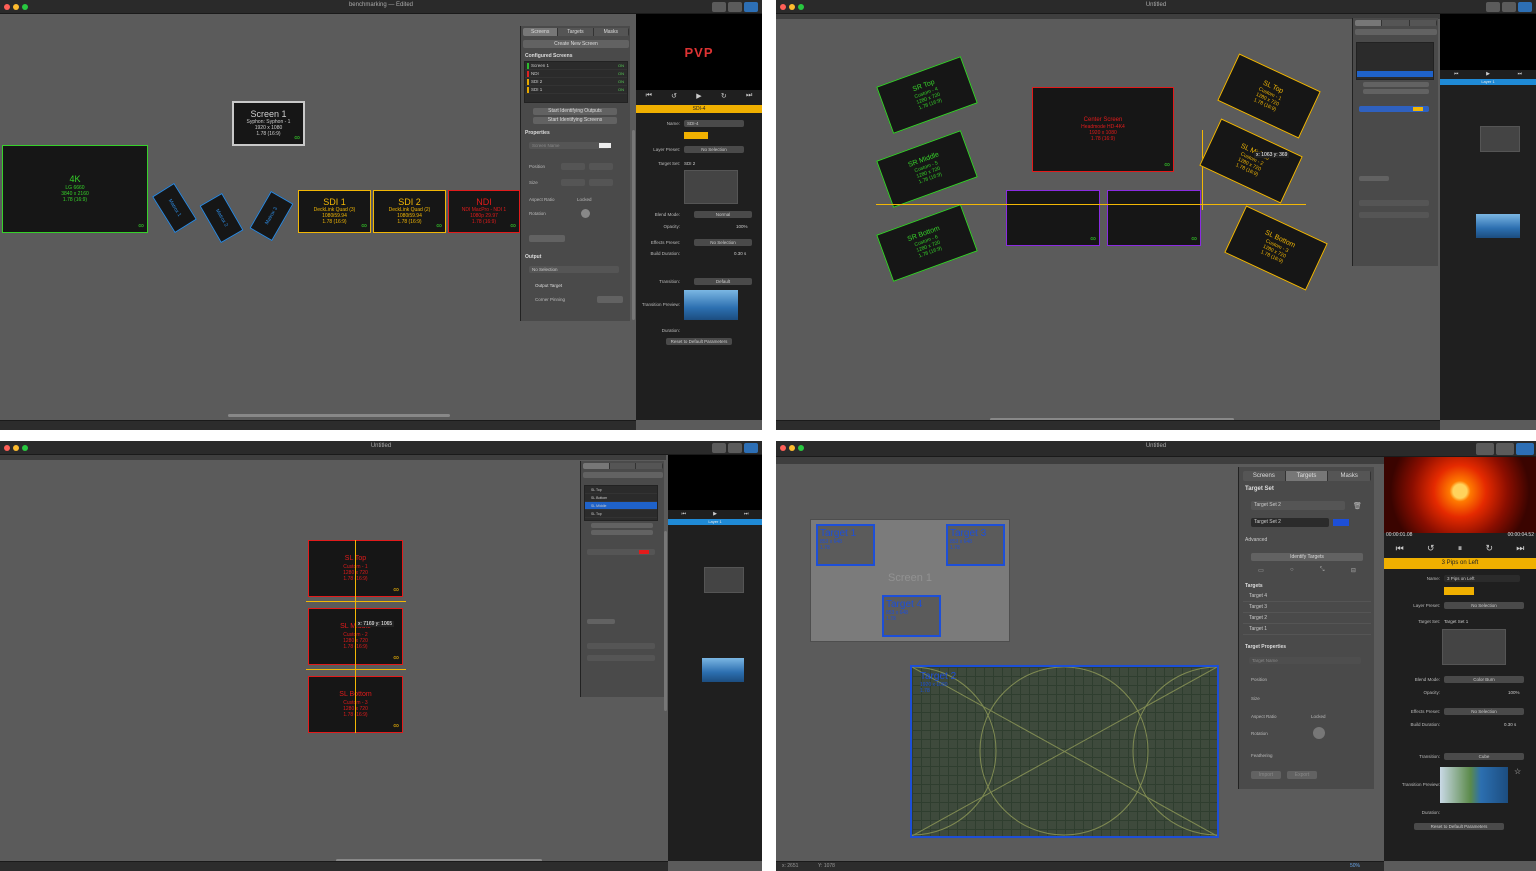 The height and width of the screenshot is (871, 1536). I want to click on corner-pinning-checkbox: Corner Pinning, so click(550, 299).